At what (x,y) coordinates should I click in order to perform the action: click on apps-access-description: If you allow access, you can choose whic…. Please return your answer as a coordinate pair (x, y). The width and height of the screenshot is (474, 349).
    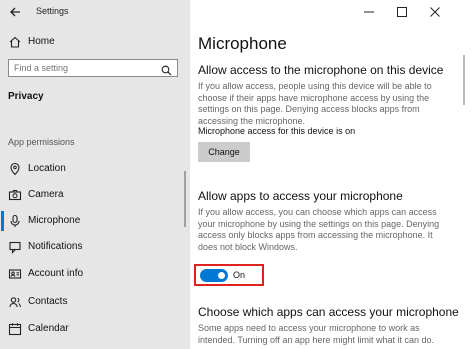
    Looking at the image, I should click on (319, 229).